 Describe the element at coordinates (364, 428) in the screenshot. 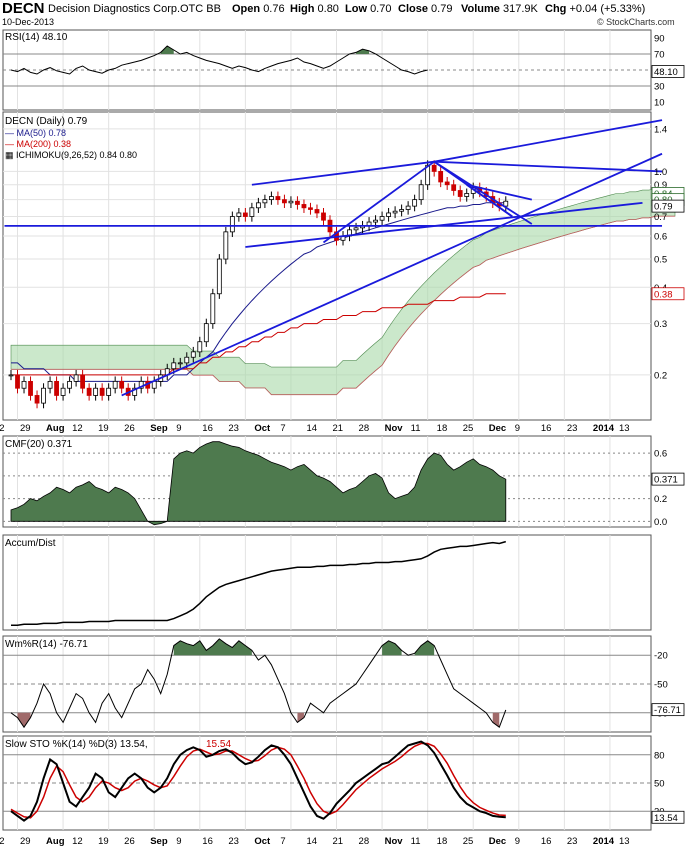

I see `x-tick-label-top: 28` at that location.